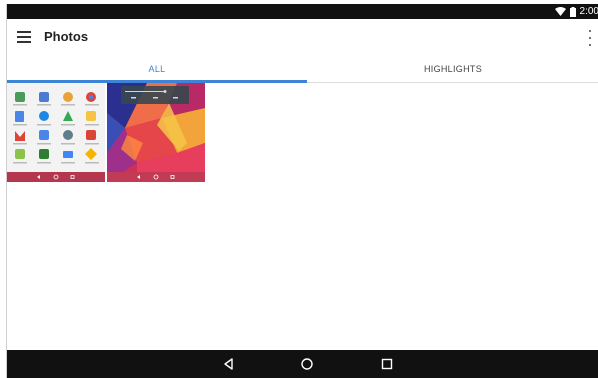  What do you see at coordinates (302, 11) in the screenshot?
I see `status-bar: 2:00` at bounding box center [302, 11].